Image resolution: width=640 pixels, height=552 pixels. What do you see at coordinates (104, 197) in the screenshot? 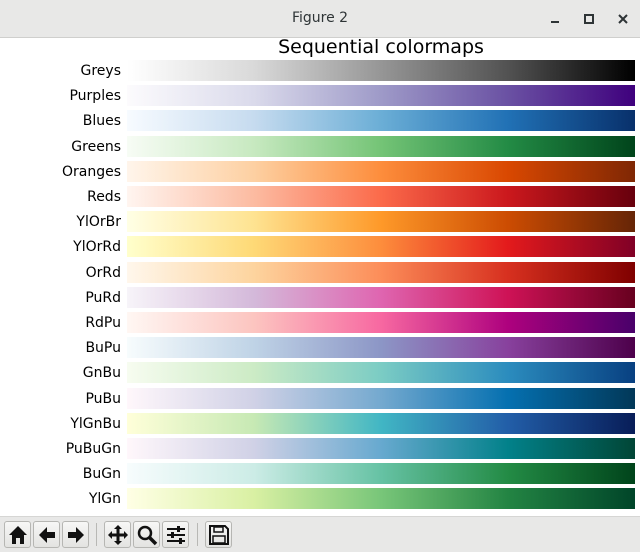
I see `colormap-label: Reds` at bounding box center [104, 197].